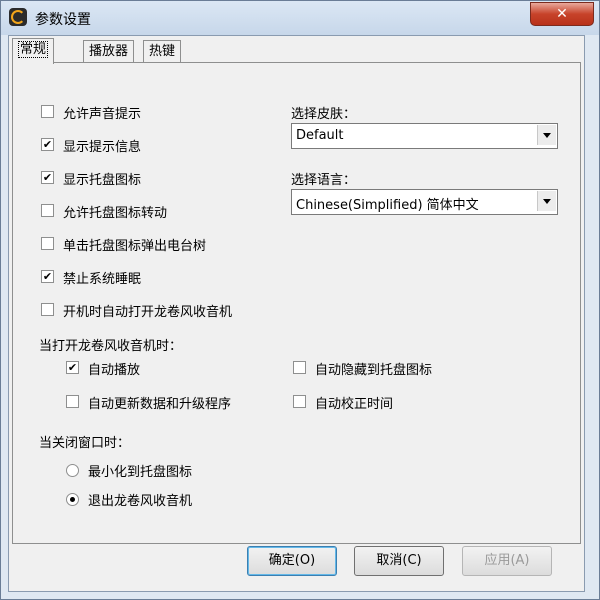 This screenshot has height=600, width=600. What do you see at coordinates (507, 561) in the screenshot?
I see `apply-button: 应用(A)` at bounding box center [507, 561].